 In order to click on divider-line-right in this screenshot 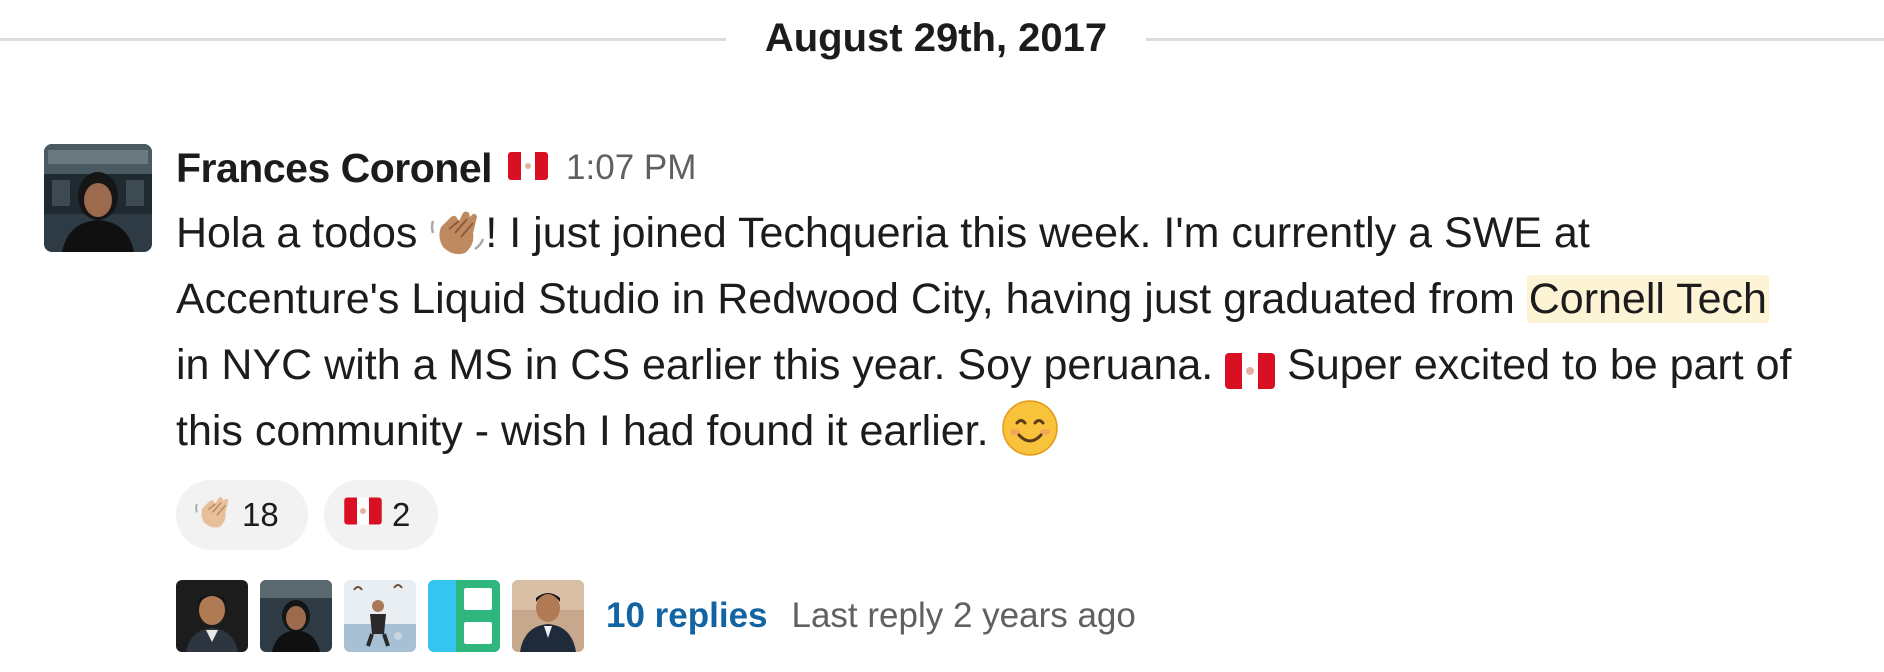, I will do `click(1515, 39)`.